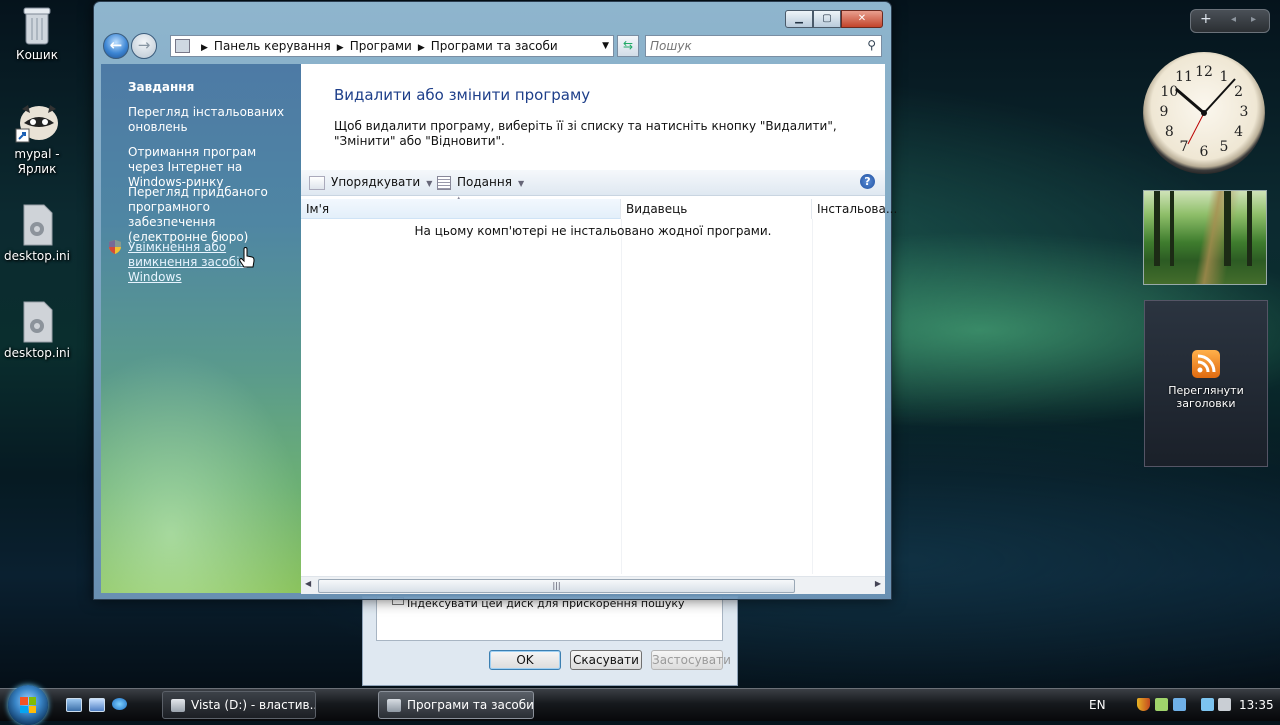  Describe the element at coordinates (1205, 237) in the screenshot. I see `slideshow-gadget` at that location.